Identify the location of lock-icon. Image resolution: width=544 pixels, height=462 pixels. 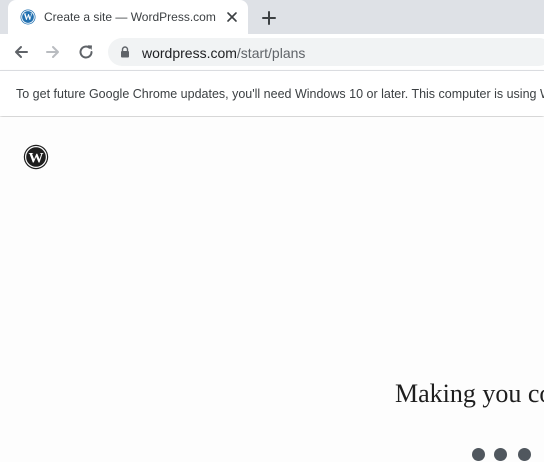
(125, 52).